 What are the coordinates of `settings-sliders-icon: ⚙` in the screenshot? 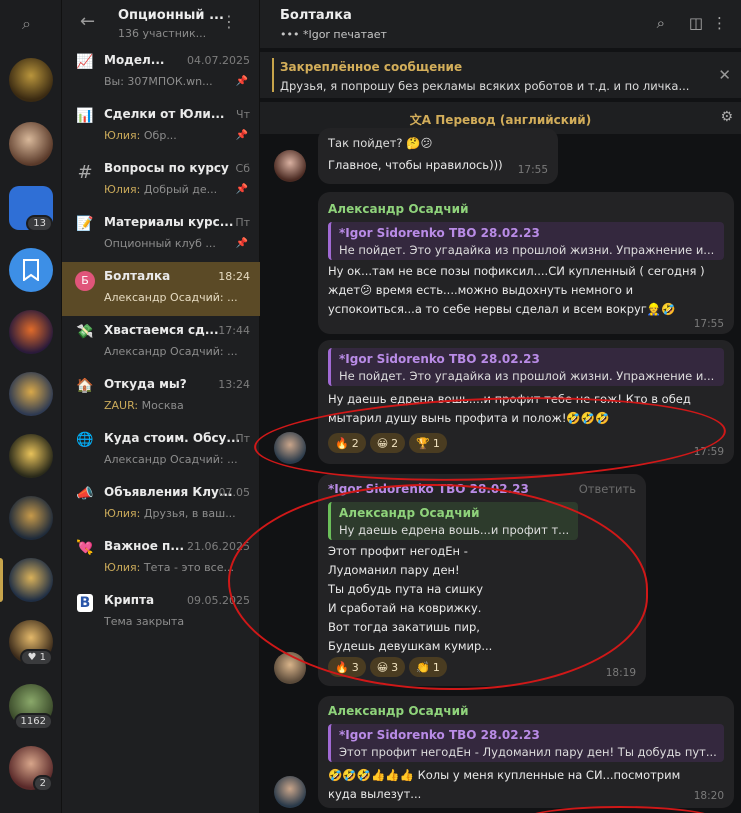 It's located at (726, 117).